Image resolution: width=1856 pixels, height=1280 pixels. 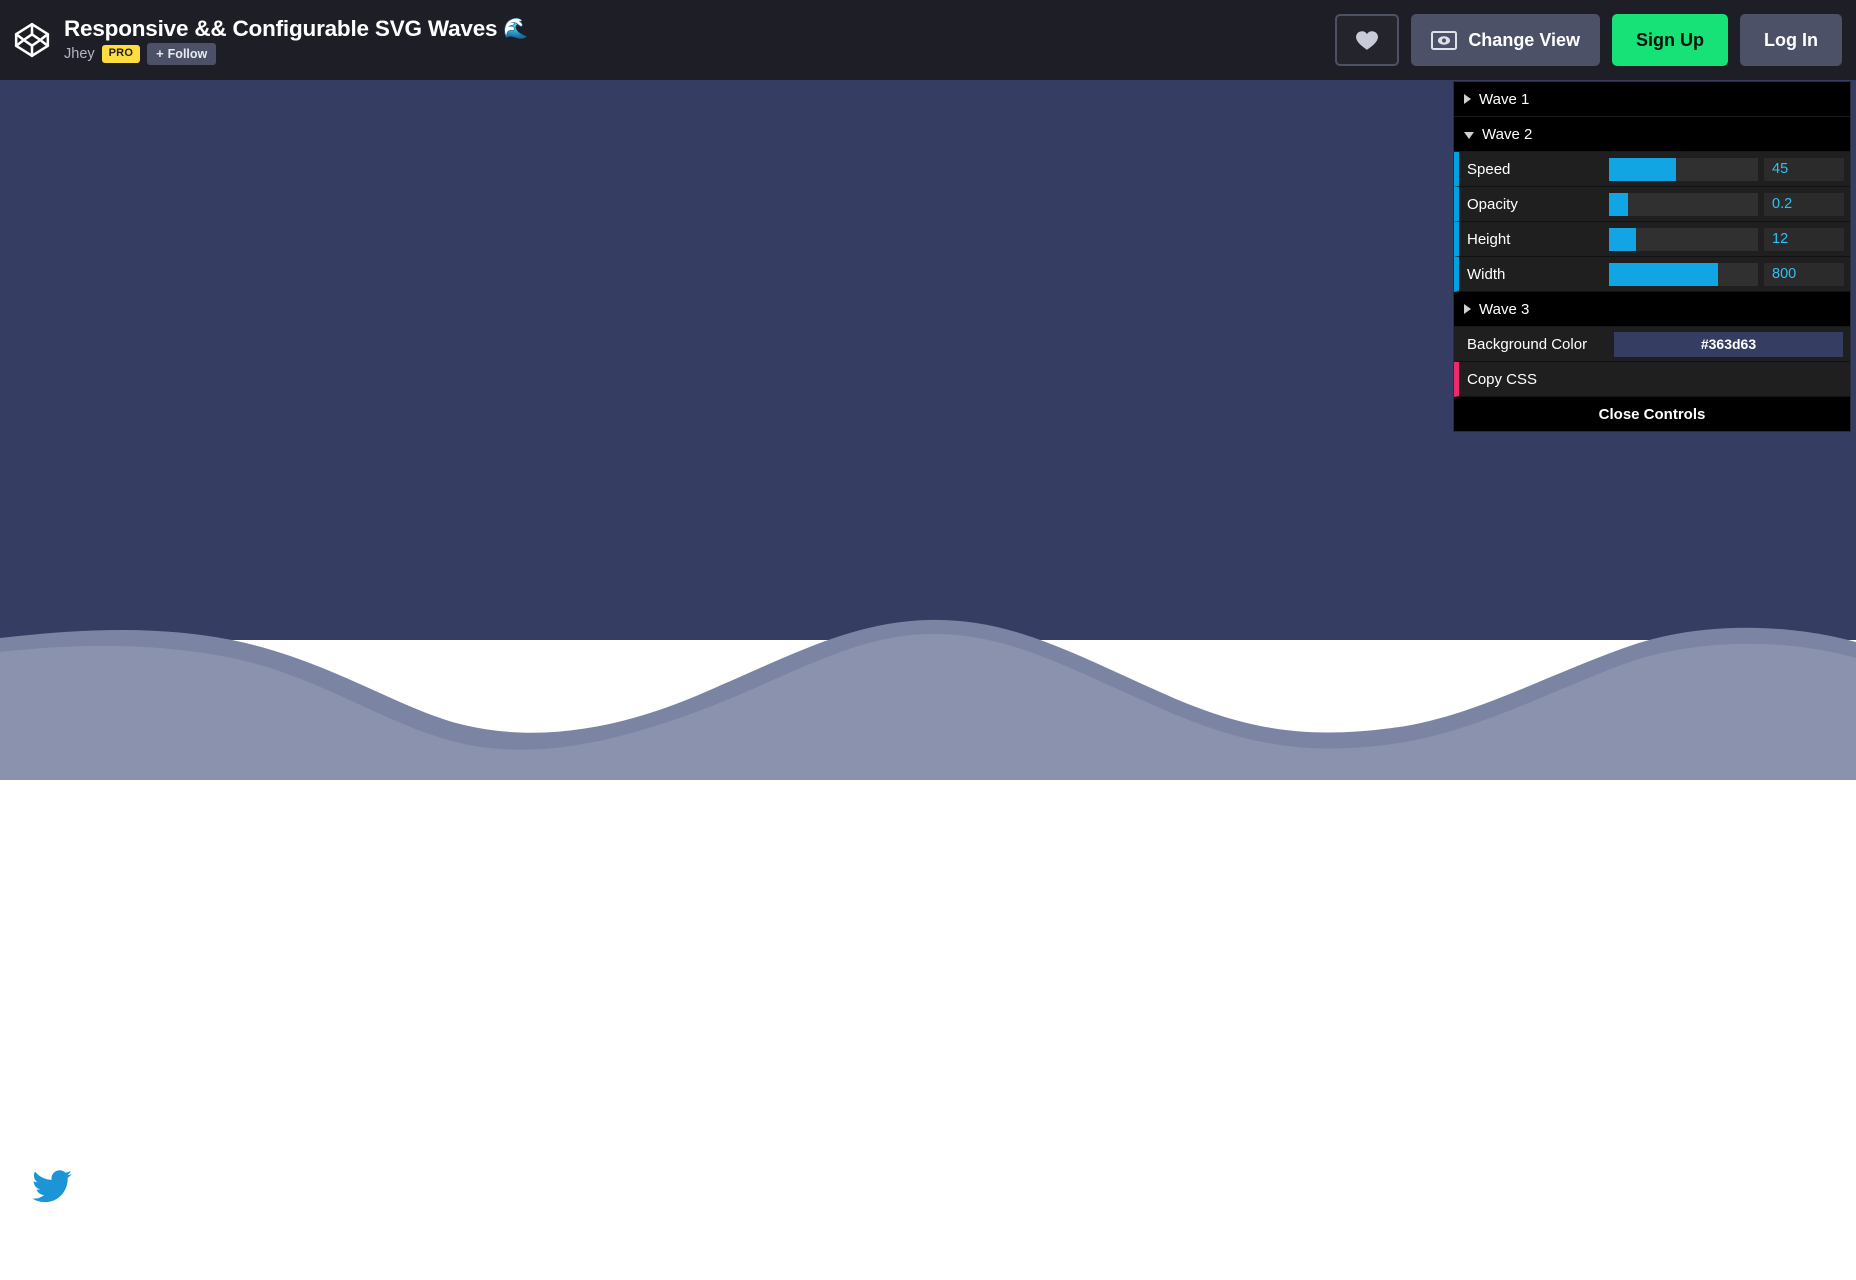 I want to click on pro-badge: PRO, so click(x=121, y=54).